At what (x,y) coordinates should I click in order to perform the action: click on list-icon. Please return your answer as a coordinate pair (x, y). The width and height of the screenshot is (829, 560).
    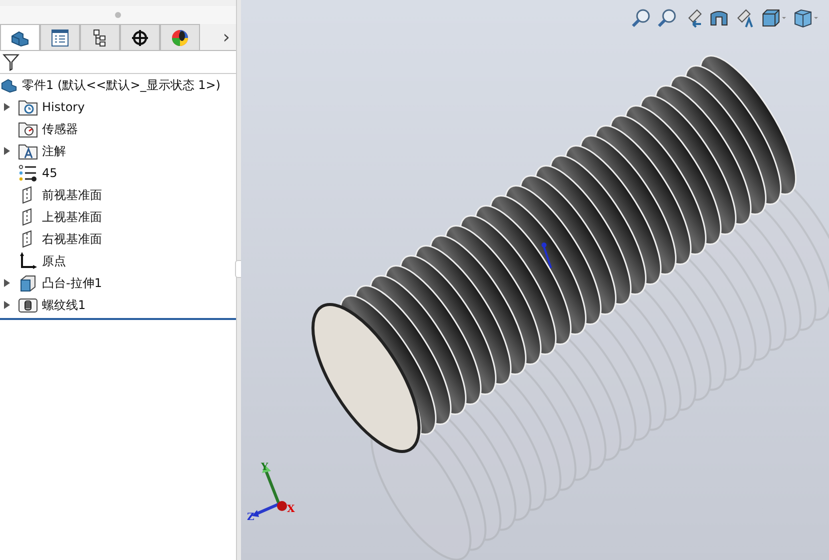
    Looking at the image, I should click on (60, 37).